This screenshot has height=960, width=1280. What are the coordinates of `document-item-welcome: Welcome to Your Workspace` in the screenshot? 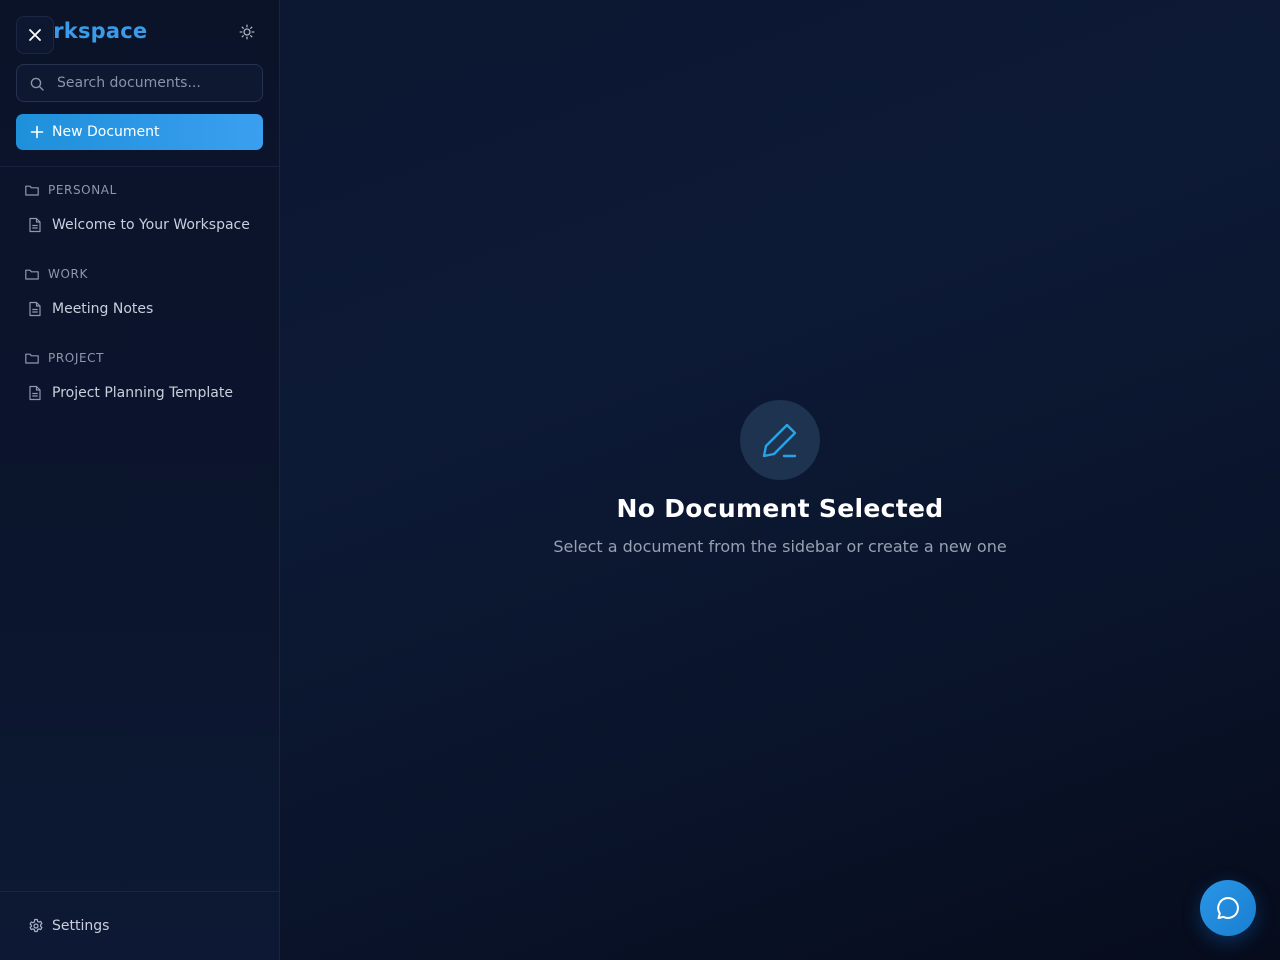 It's located at (140, 225).